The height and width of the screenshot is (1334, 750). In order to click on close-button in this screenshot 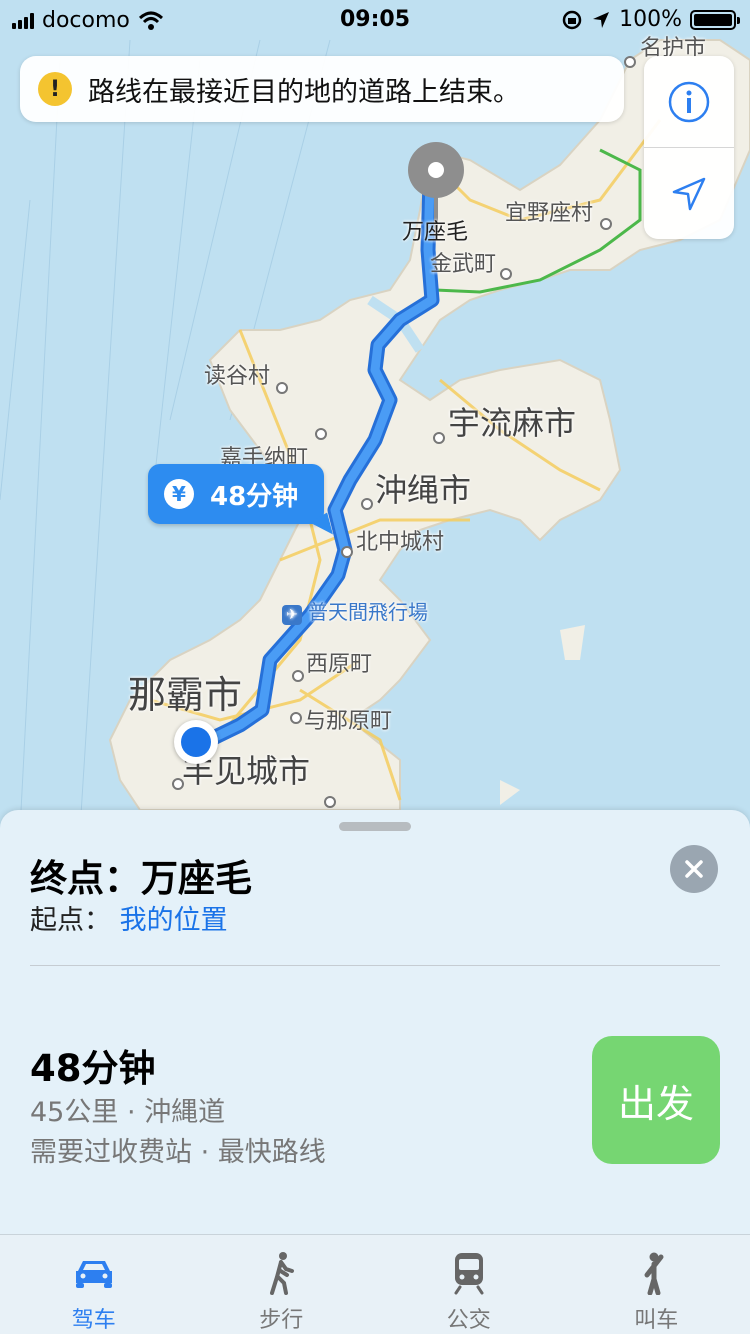, I will do `click(694, 869)`.